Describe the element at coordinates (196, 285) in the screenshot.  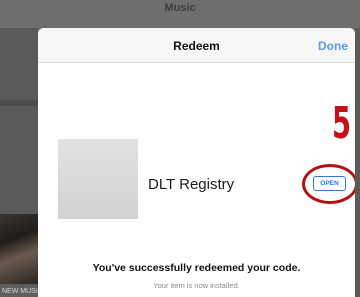
I see `installed-message: Your item is now installed.` at that location.